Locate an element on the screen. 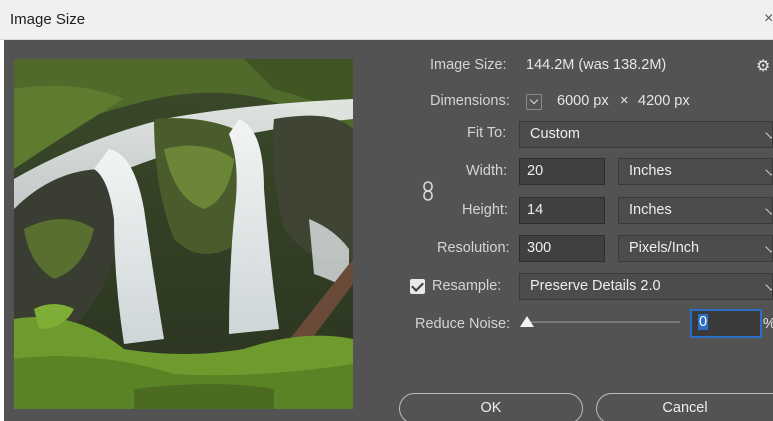 This screenshot has width=773, height=421. close-icon: × is located at coordinates (768, 19).